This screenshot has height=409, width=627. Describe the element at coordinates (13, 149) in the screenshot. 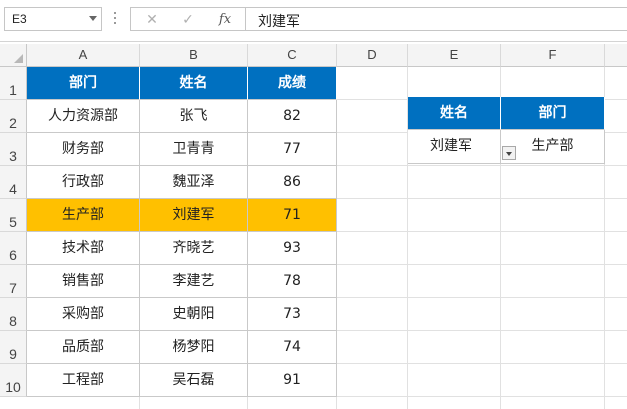

I see `row-header-3: 3` at that location.